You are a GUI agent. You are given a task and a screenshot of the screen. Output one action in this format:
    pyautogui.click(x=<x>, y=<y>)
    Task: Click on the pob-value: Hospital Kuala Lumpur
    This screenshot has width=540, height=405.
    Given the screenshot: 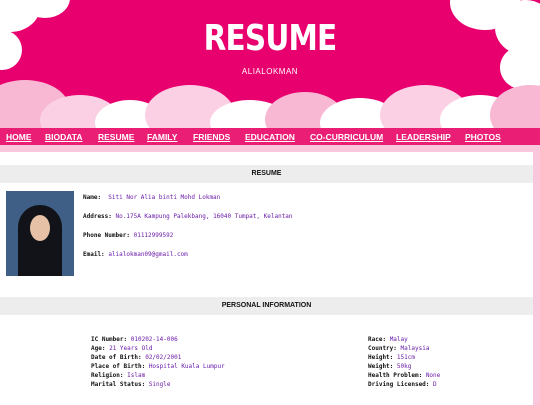 What is the action you would take?
    pyautogui.click(x=186, y=366)
    